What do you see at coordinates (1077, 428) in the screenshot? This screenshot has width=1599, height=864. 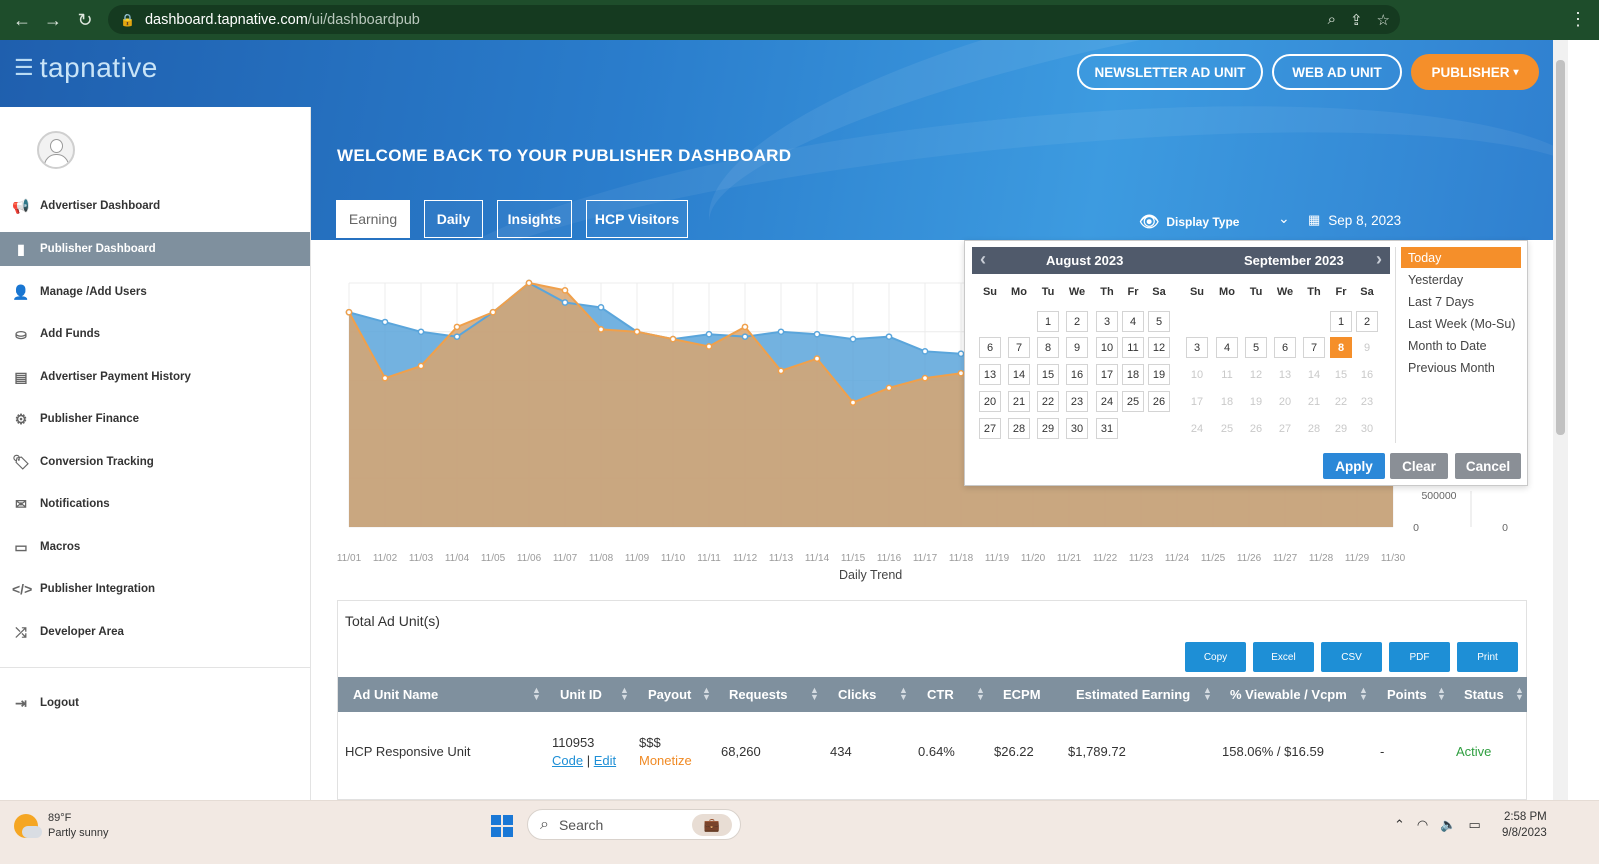 I see `calendar-day: 30` at bounding box center [1077, 428].